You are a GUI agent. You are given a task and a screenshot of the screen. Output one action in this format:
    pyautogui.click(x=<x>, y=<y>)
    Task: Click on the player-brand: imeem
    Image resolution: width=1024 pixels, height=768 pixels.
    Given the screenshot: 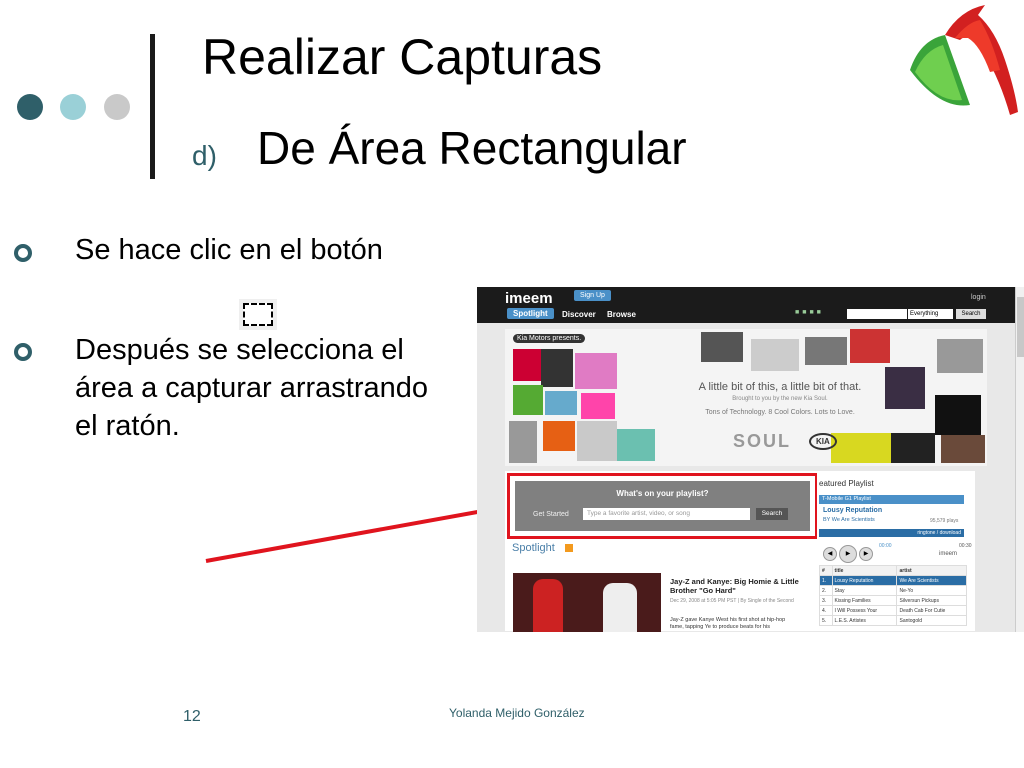 What is the action you would take?
    pyautogui.click(x=948, y=554)
    